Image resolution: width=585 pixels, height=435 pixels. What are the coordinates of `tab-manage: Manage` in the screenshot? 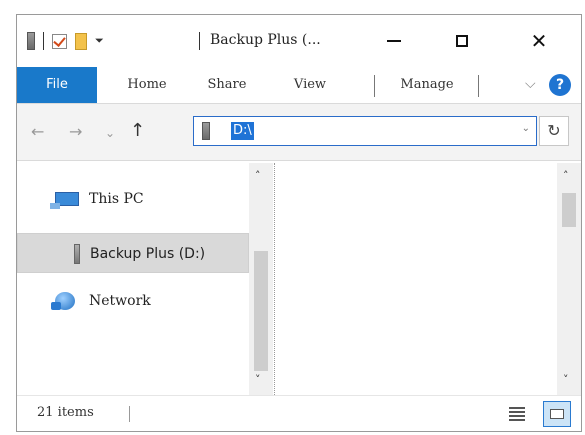 It's located at (427, 85).